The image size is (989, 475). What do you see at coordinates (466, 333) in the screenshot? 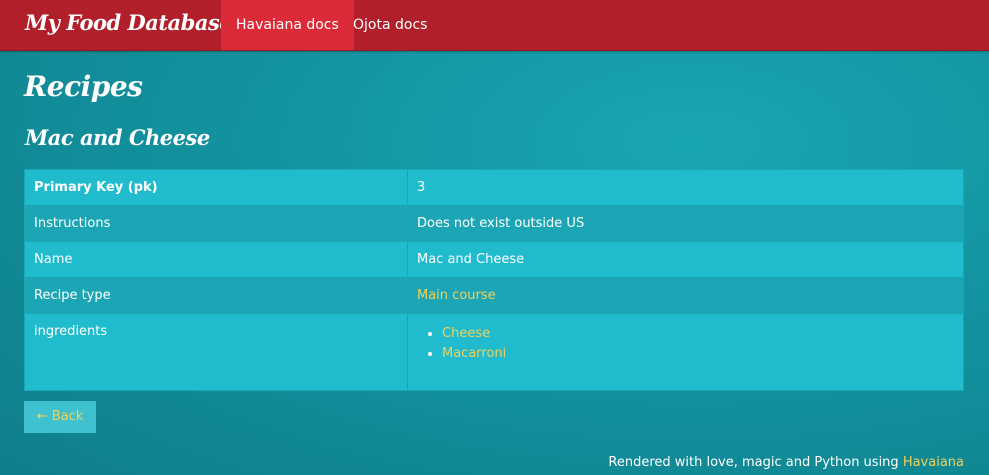
I see `ingredient-link-cheese: Cheese` at bounding box center [466, 333].